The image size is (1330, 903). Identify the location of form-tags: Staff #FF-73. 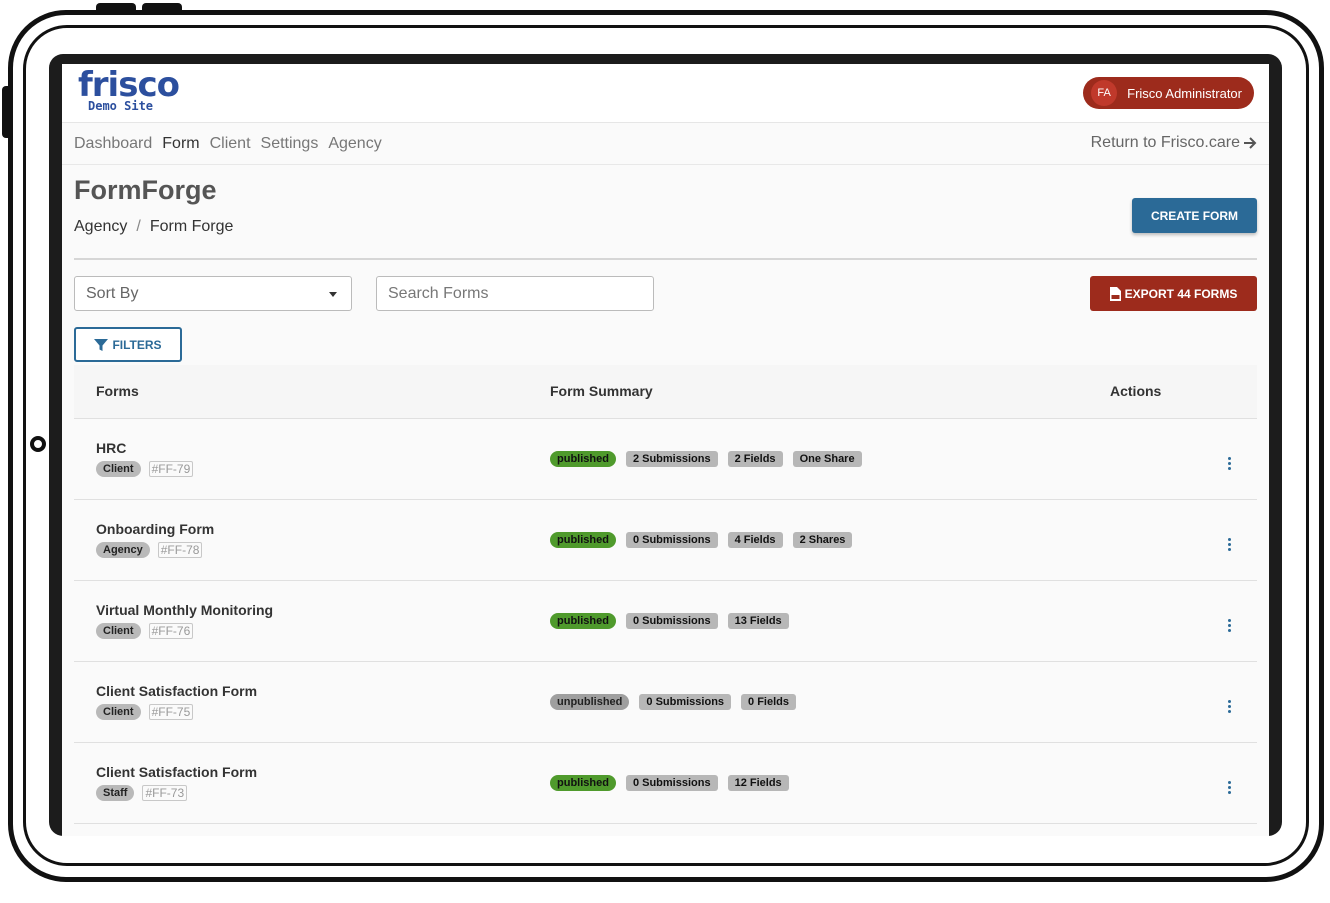
(323, 793).